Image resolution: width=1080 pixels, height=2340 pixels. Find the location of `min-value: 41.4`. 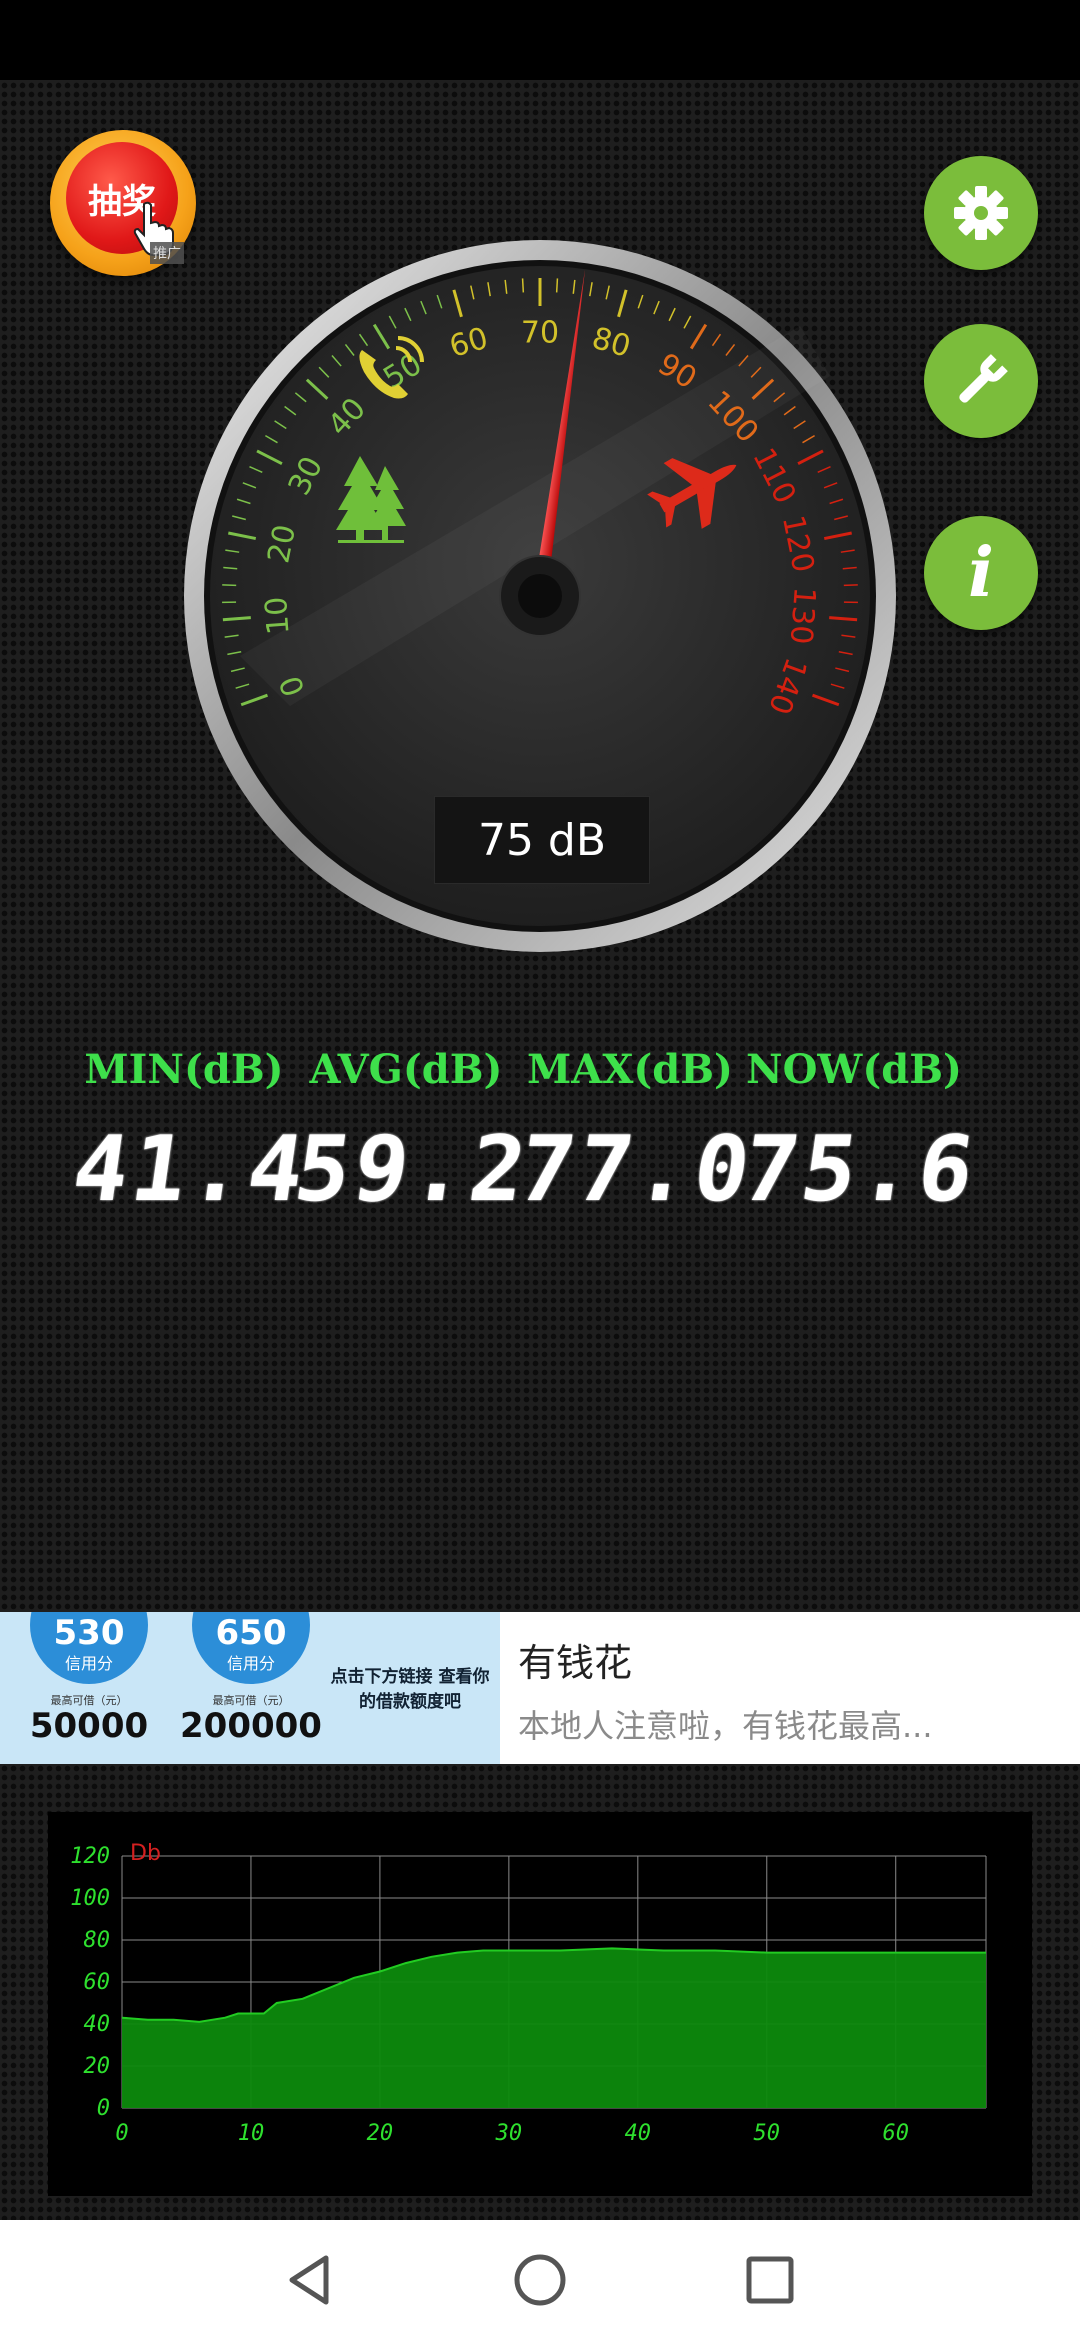

min-value: 41.4 is located at coordinates (190, 1169).